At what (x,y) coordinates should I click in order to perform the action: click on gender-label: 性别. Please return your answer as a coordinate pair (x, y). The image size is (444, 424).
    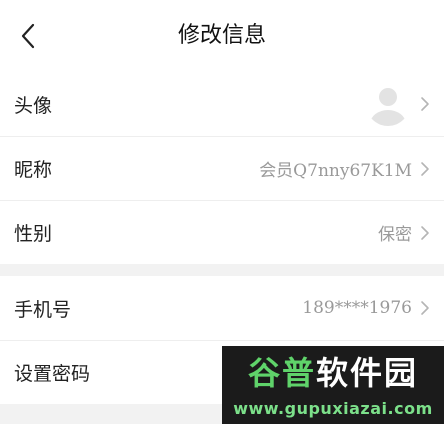
    Looking at the image, I should click on (33, 234).